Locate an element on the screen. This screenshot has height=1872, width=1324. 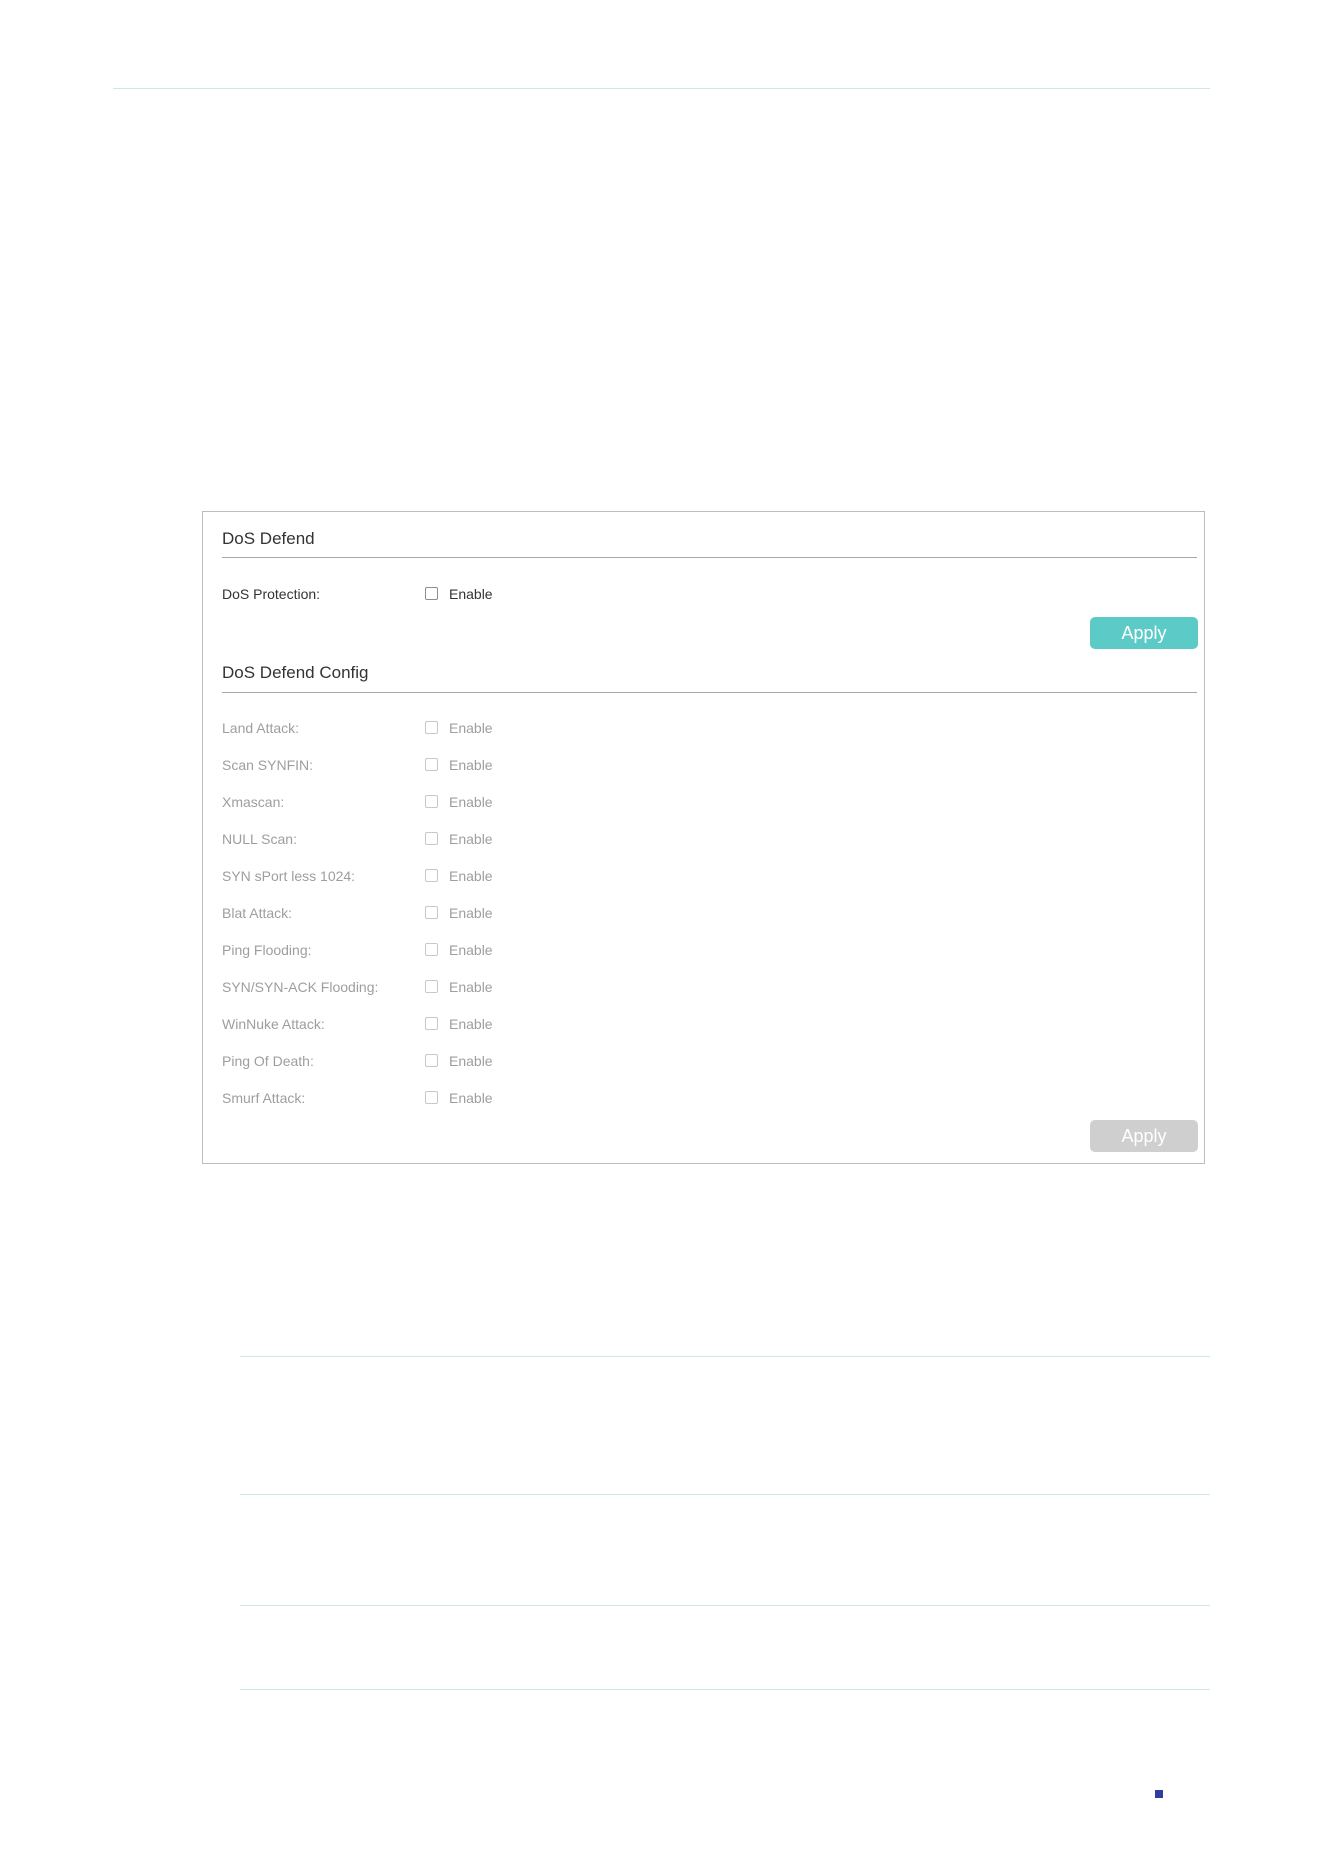
config-label-ping-of-death: Ping Of Death: is located at coordinates (268, 1061).